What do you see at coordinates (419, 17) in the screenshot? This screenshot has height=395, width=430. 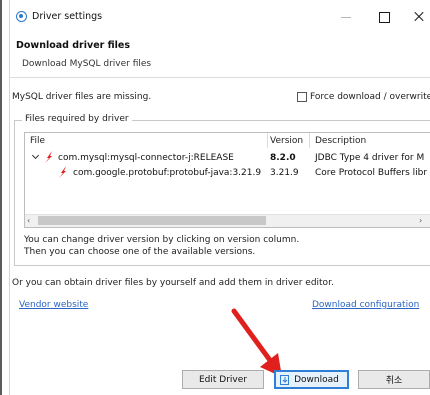 I see `close-button` at bounding box center [419, 17].